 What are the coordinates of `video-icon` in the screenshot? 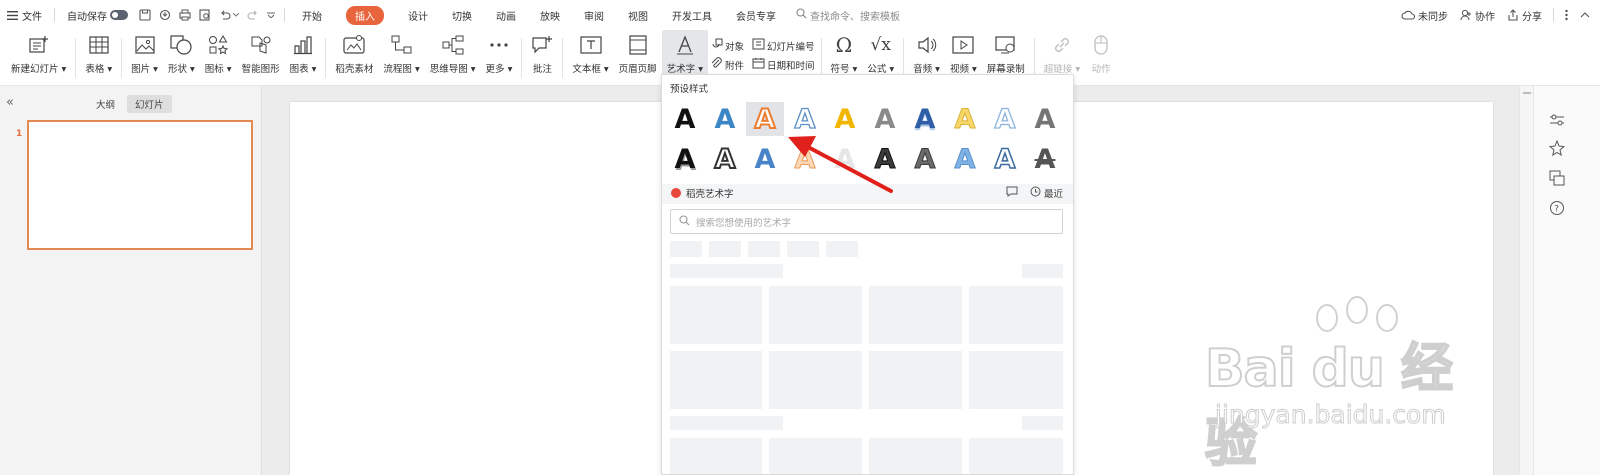 It's located at (963, 45).